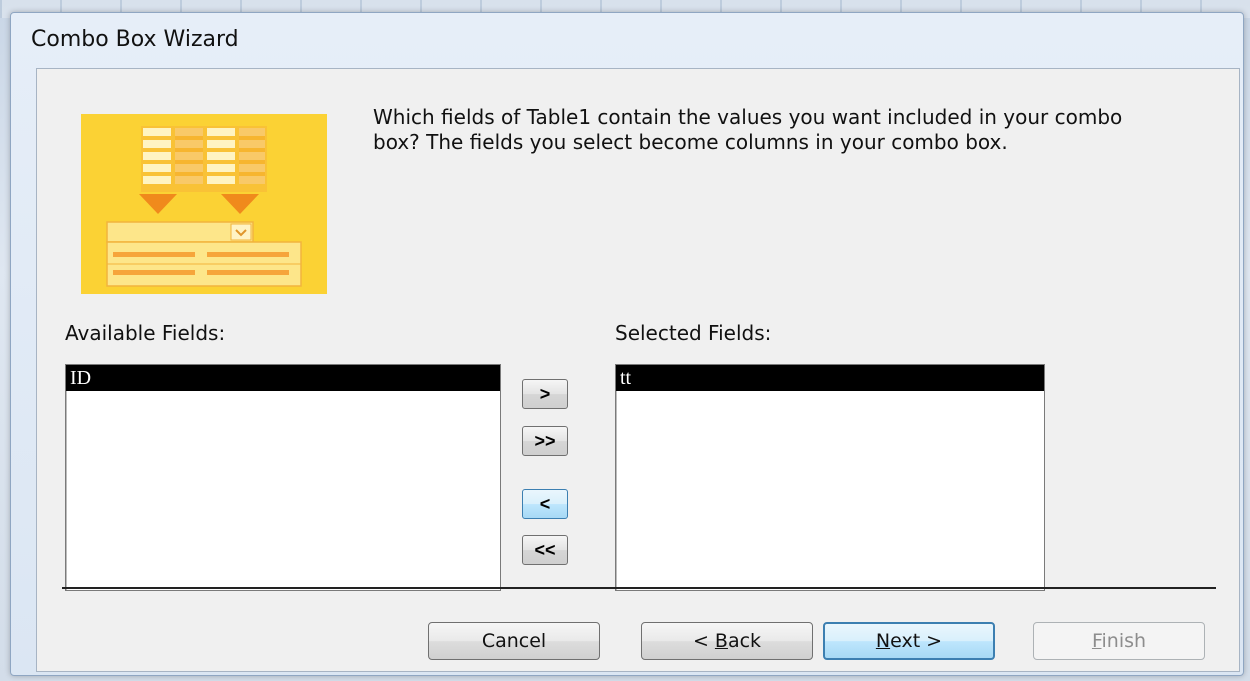 This screenshot has height=681, width=1250. What do you see at coordinates (830, 378) in the screenshot?
I see `list-item: tt` at bounding box center [830, 378].